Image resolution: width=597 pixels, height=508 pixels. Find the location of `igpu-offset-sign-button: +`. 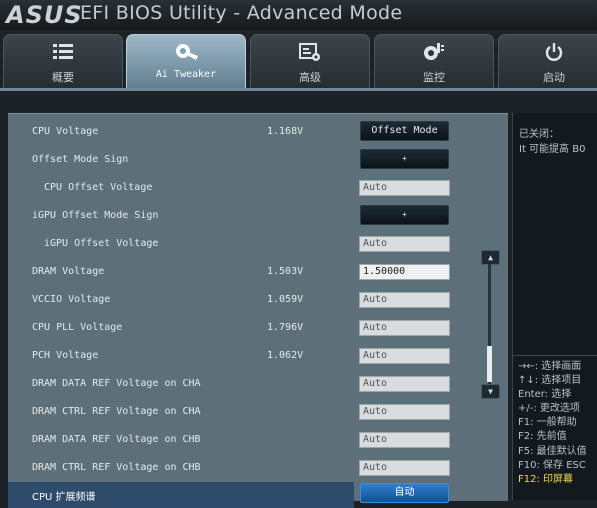

igpu-offset-sign-button: + is located at coordinates (404, 215).